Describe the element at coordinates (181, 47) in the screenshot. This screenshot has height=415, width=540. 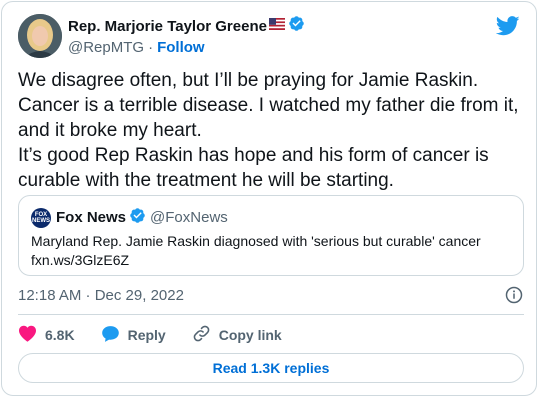
I see `follow-button: Follow` at that location.